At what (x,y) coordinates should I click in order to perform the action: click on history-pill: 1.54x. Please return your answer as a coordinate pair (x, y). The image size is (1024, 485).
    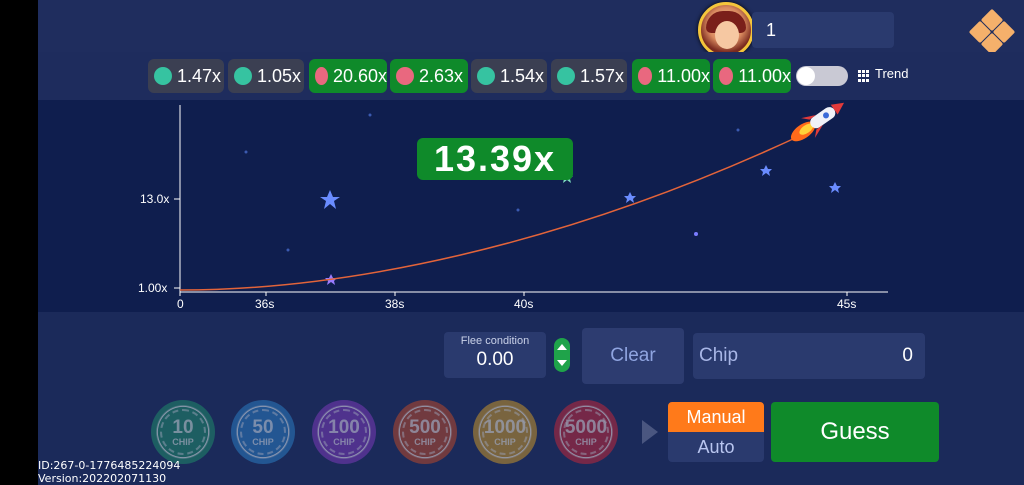
    Looking at the image, I should click on (509, 76).